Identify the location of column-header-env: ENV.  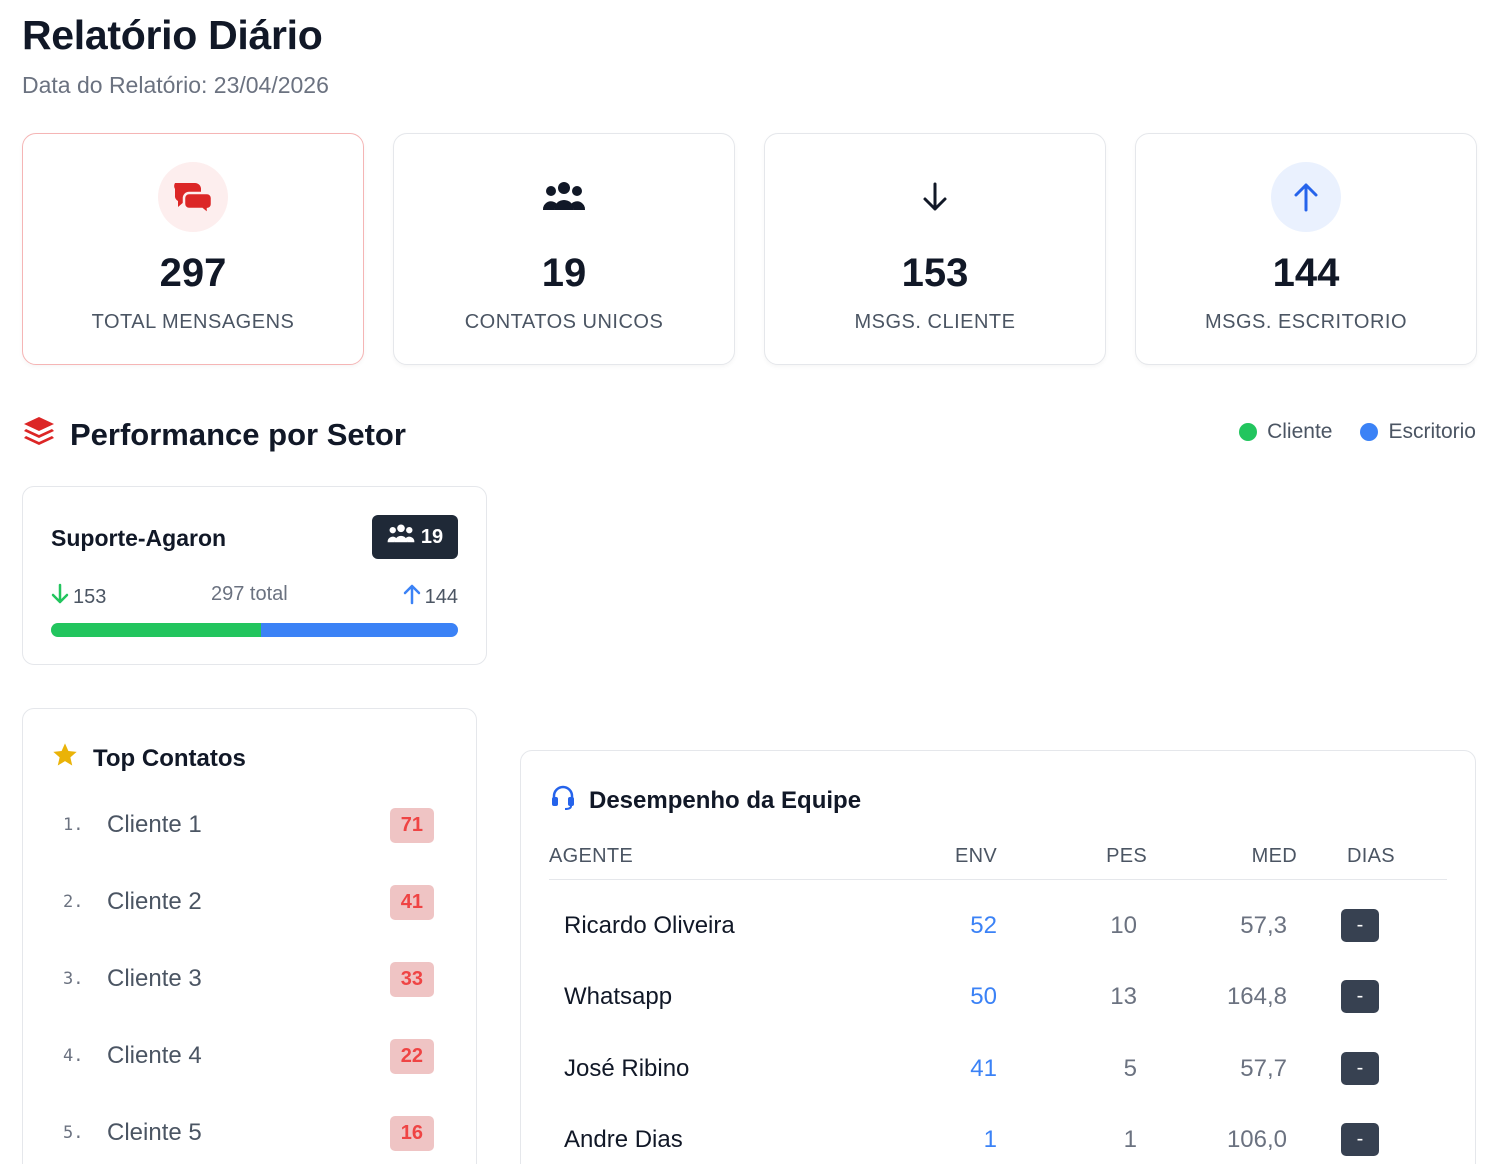
(975, 856).